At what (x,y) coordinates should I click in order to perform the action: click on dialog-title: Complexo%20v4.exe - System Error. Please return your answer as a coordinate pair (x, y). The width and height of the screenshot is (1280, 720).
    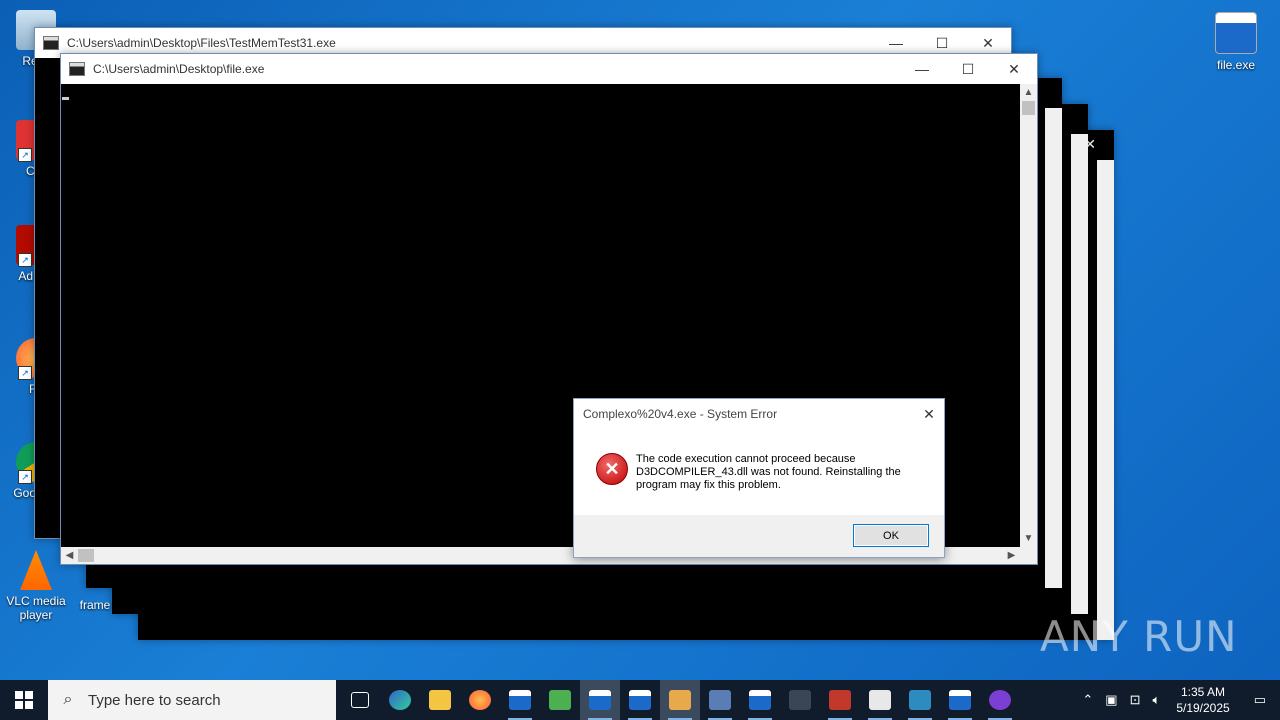
    Looking at the image, I should click on (680, 414).